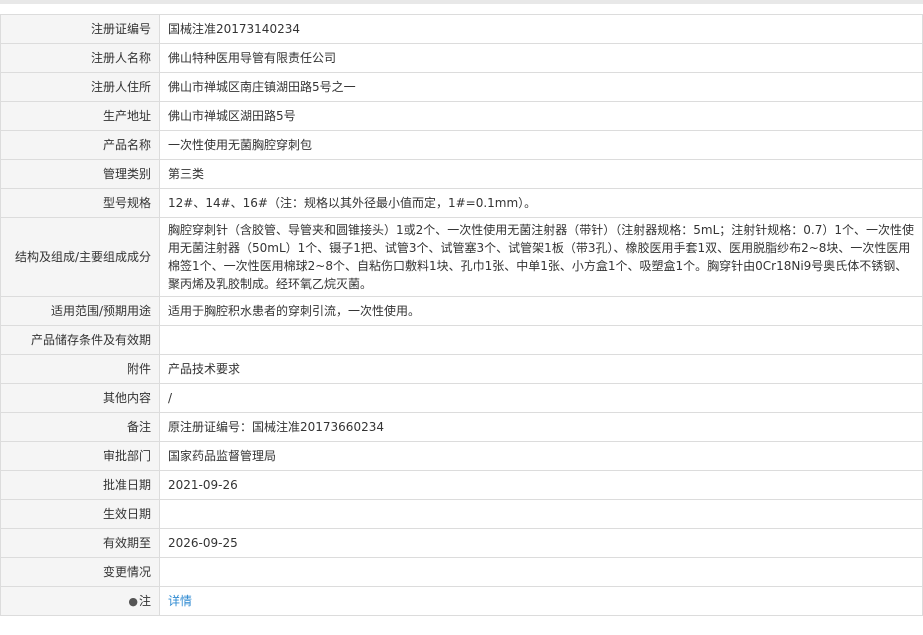 This screenshot has width=923, height=635. What do you see at coordinates (80, 87) in the screenshot?
I see `row-label: 注册人住所` at bounding box center [80, 87].